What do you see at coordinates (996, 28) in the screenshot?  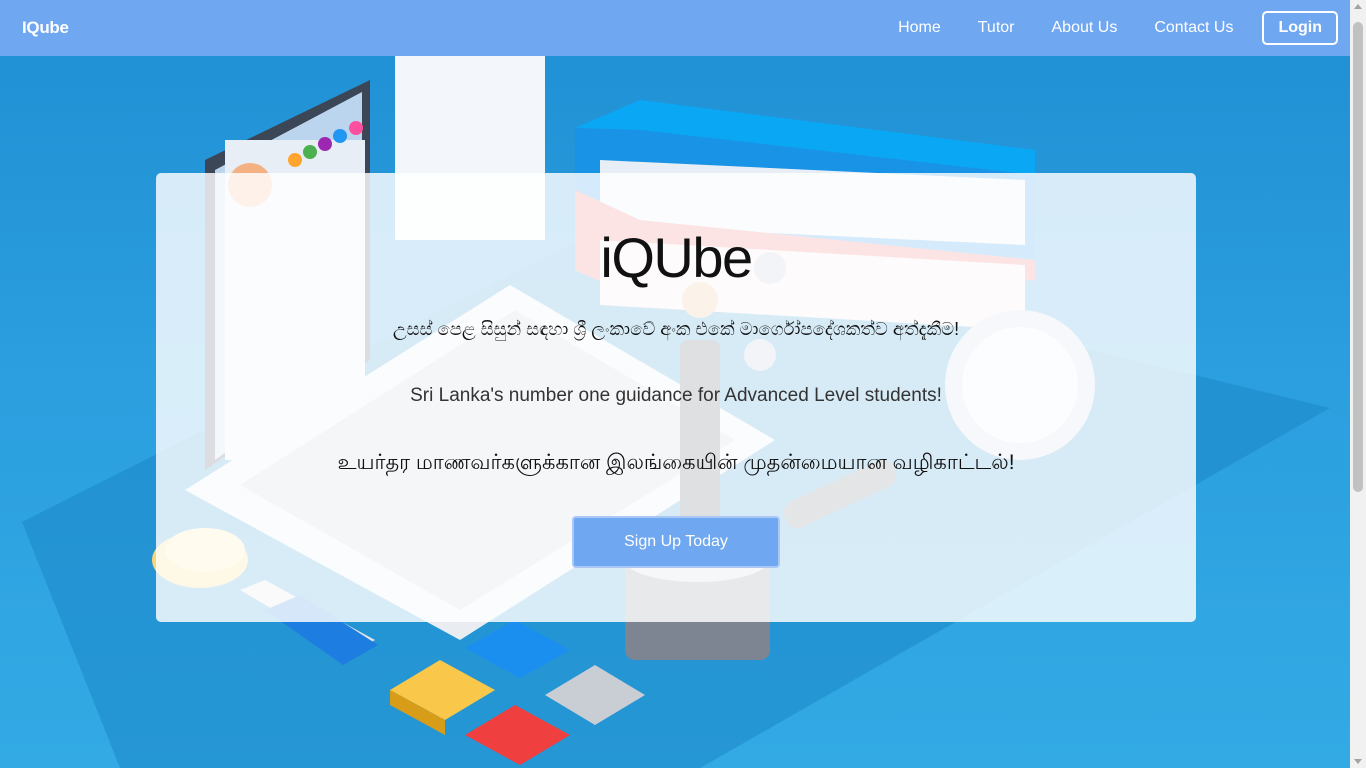 I see `nav-link-tutor: Tutor` at bounding box center [996, 28].